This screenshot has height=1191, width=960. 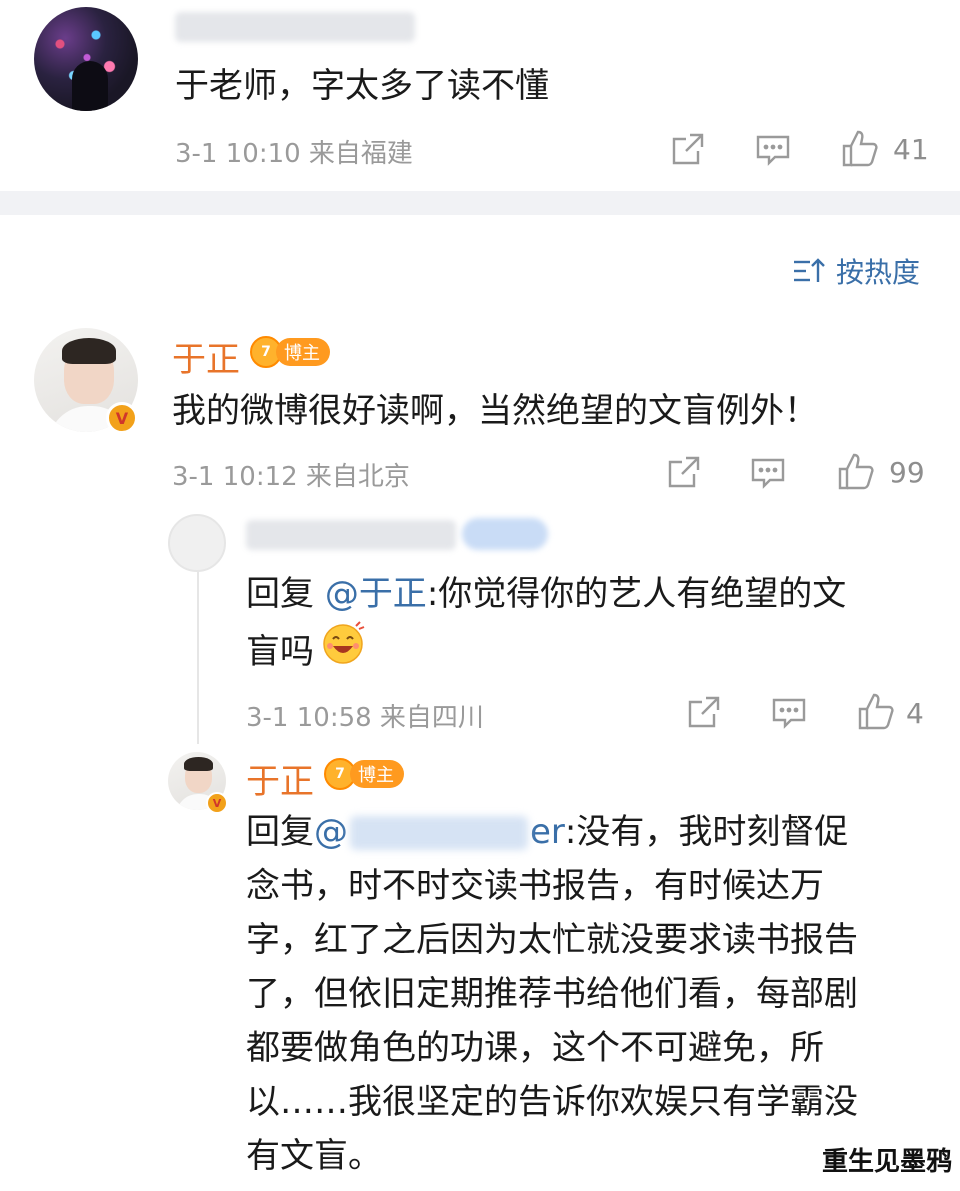 I want to click on reply-2-line7: 有文盲。, so click(x=314, y=1156).